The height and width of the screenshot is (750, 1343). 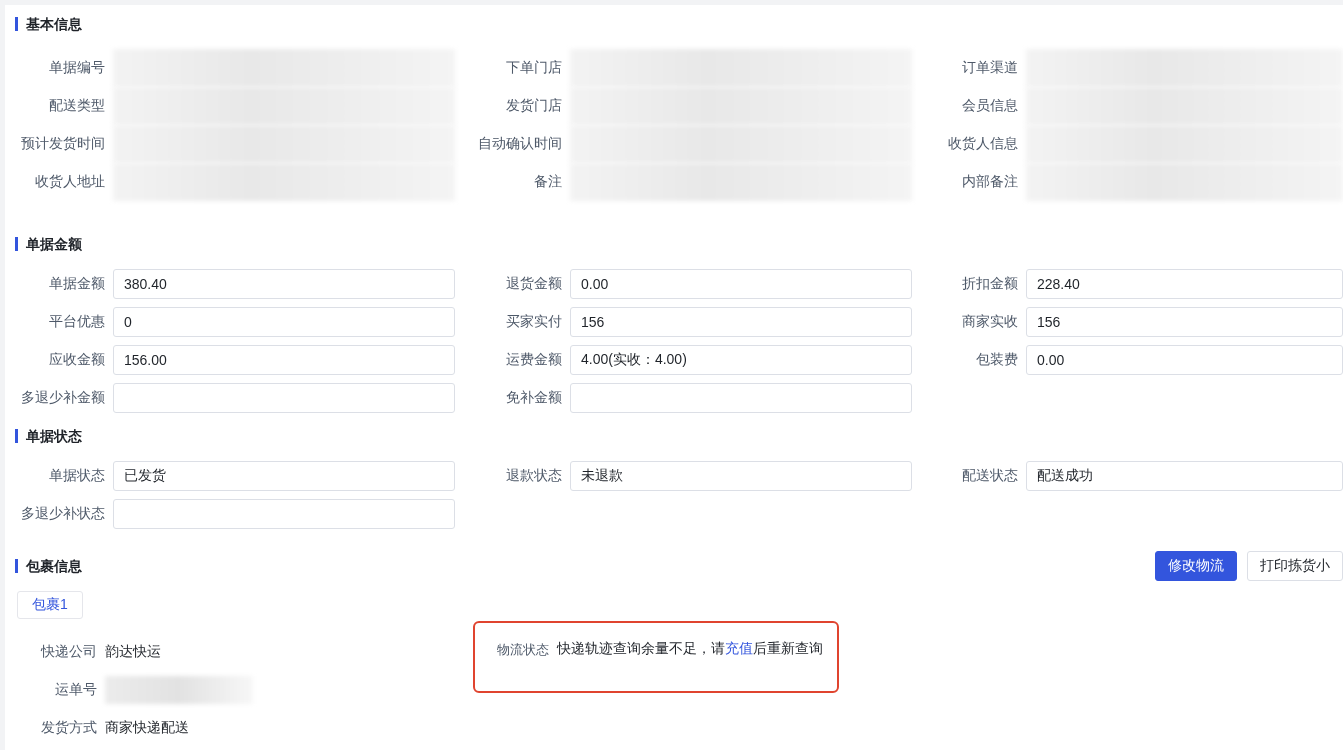 What do you see at coordinates (533, 475) in the screenshot?
I see `field-label: 退款状态` at bounding box center [533, 475].